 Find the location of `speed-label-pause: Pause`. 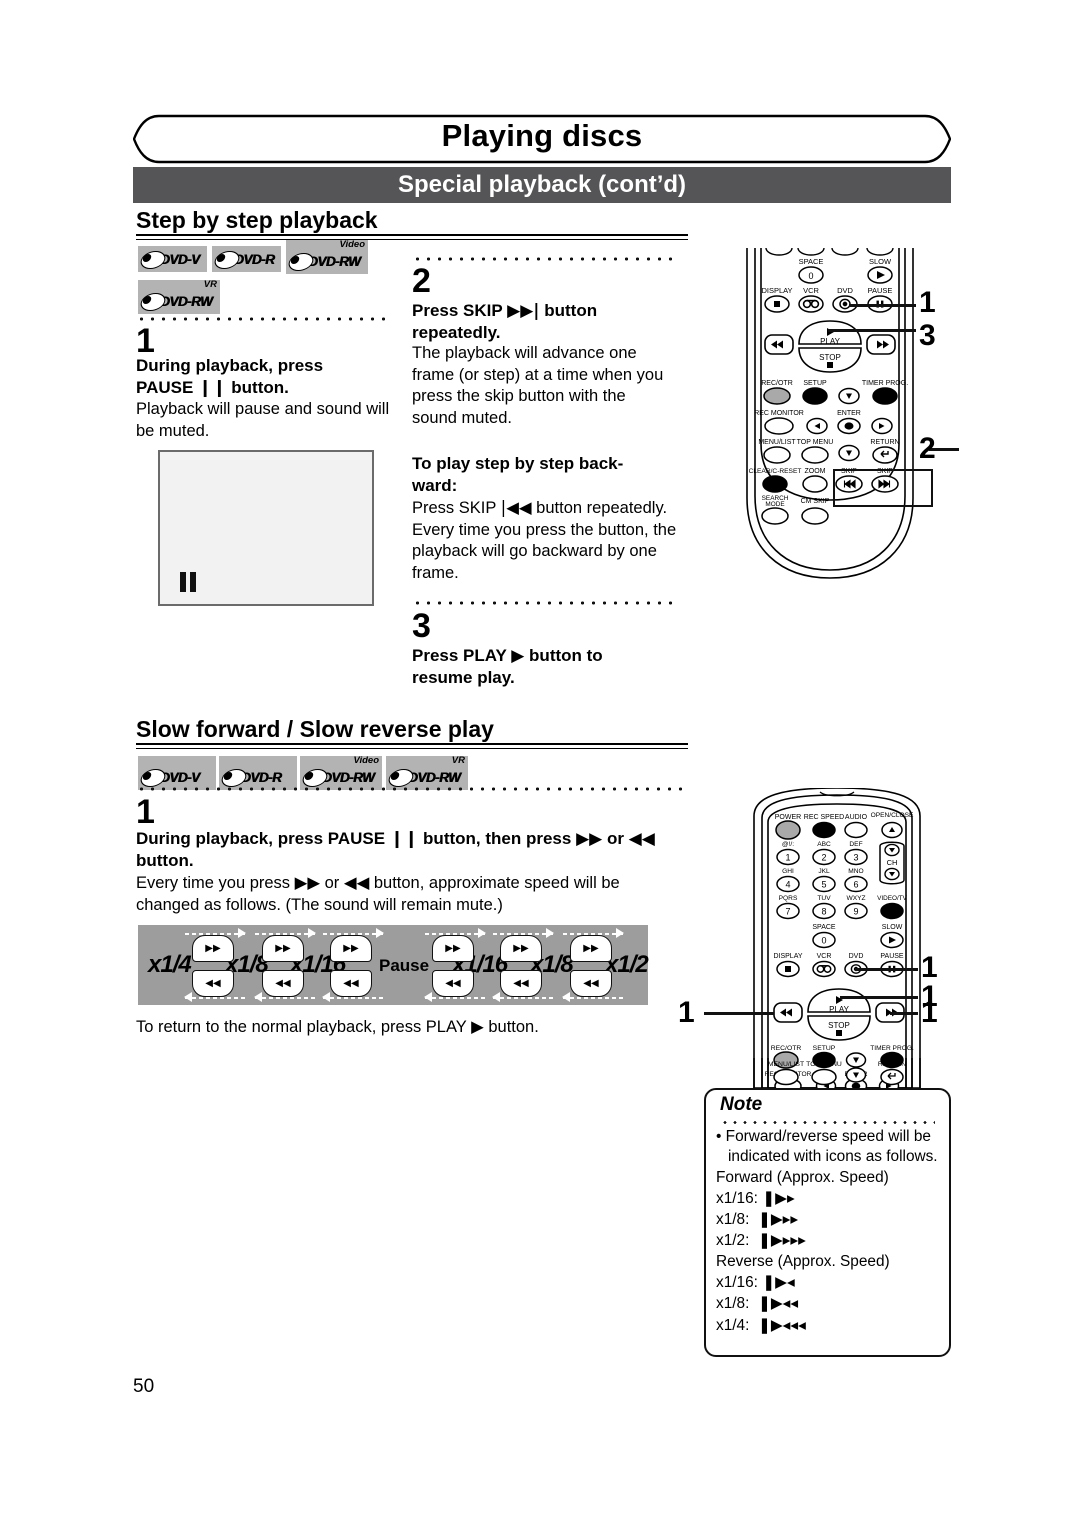

speed-label-pause: Pause is located at coordinates (404, 965).